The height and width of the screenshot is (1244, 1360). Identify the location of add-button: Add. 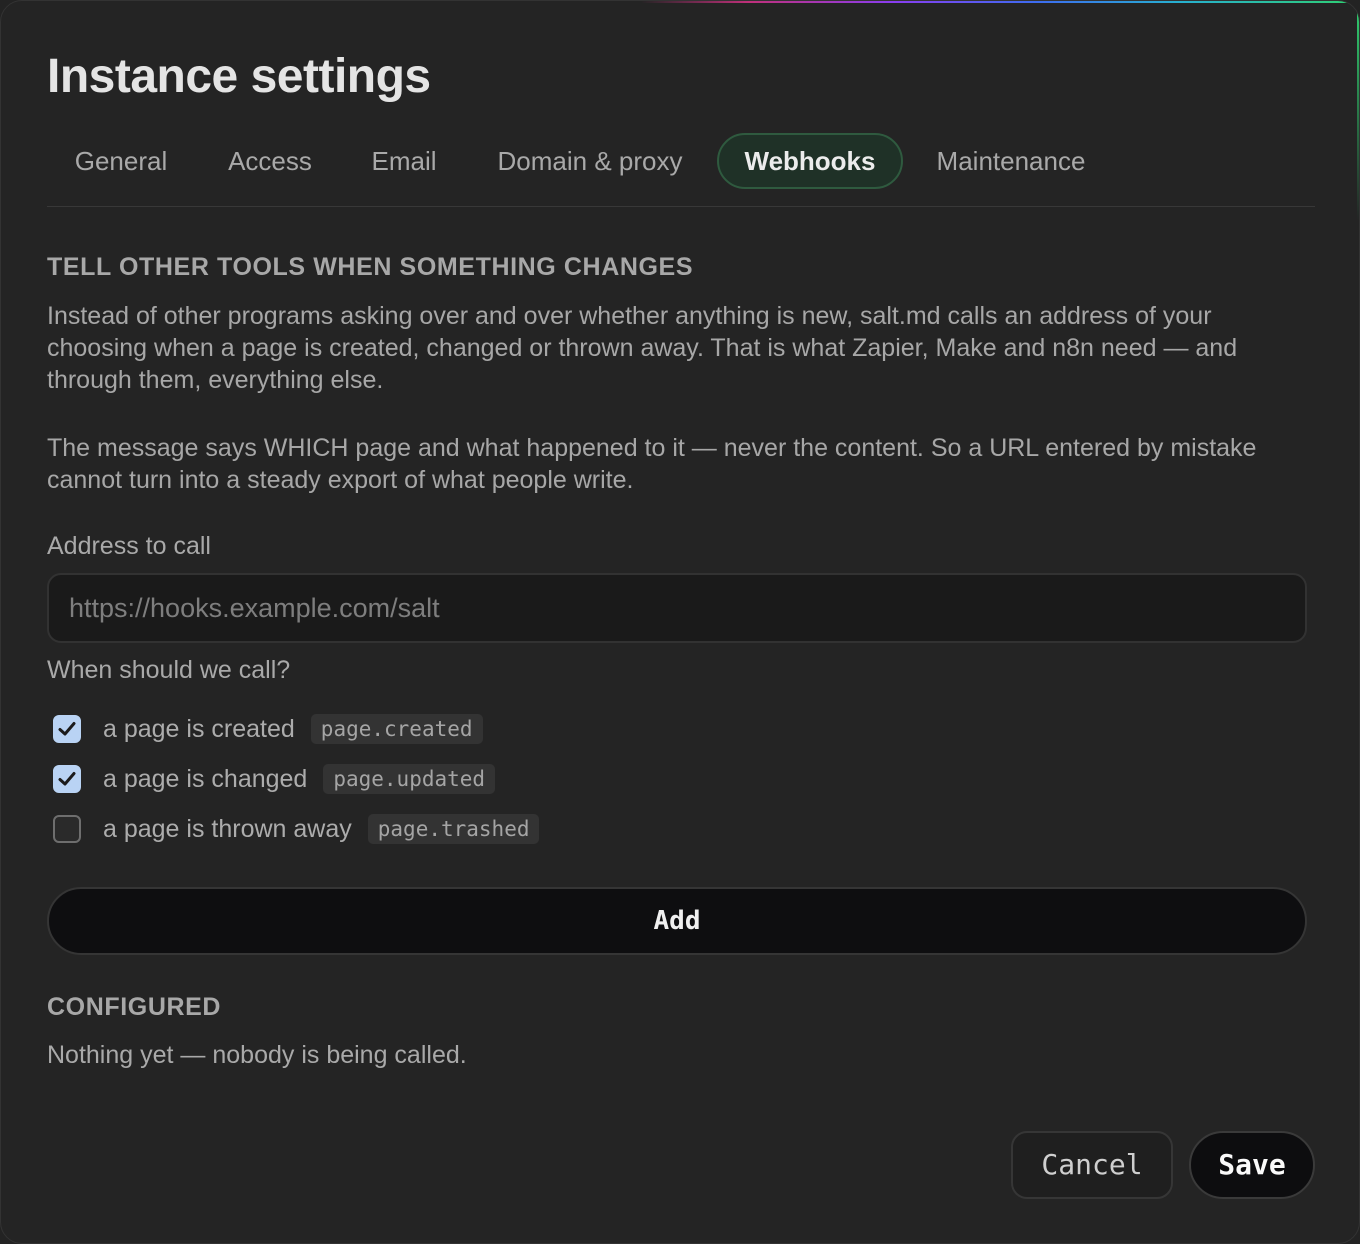
(677, 921).